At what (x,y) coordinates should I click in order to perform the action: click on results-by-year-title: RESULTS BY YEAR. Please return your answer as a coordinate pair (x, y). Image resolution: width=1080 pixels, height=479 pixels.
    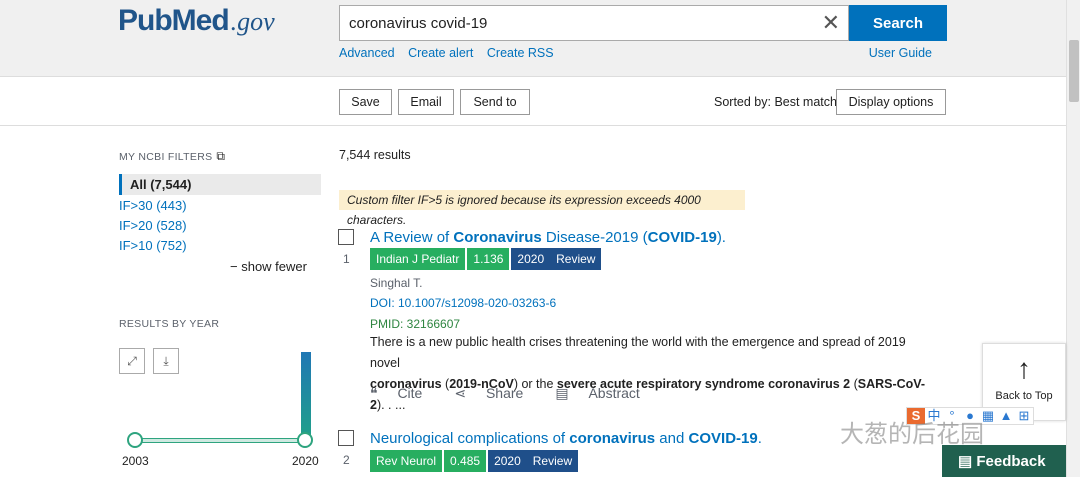
    Looking at the image, I should click on (169, 324).